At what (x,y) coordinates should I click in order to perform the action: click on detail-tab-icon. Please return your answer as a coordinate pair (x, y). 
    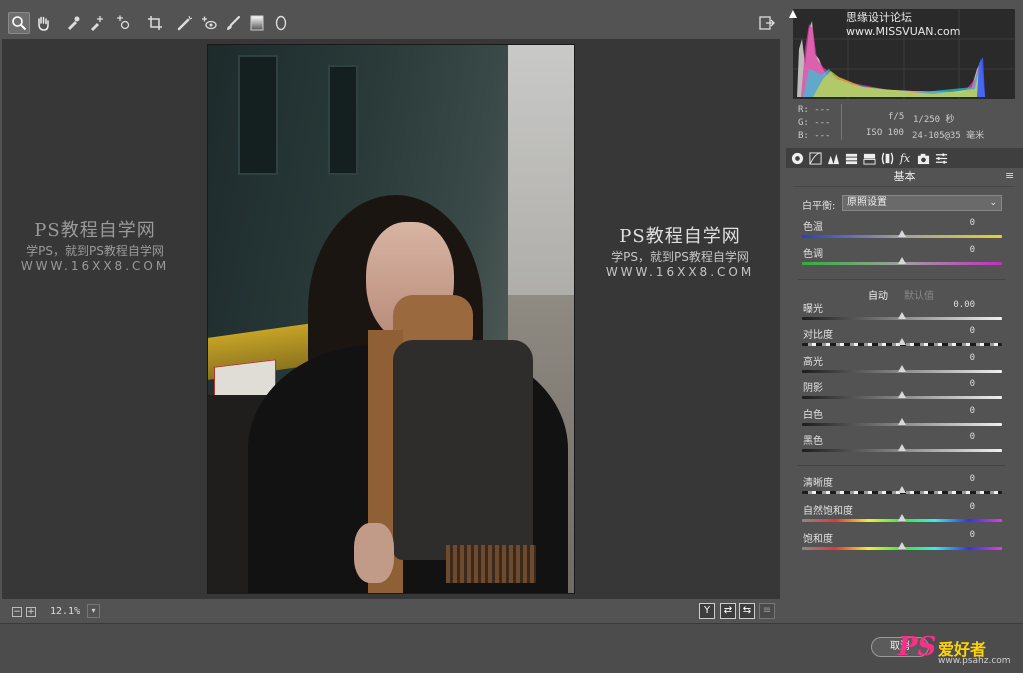
    Looking at the image, I should click on (833, 158).